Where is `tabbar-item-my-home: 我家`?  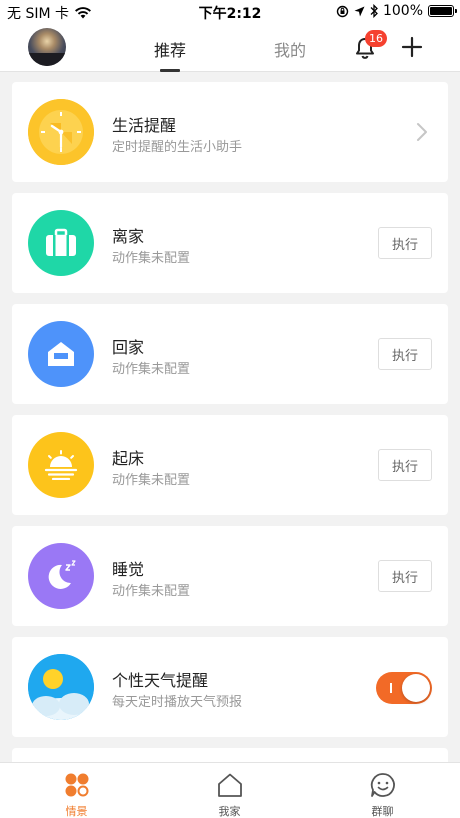
tabbar-item-my-home: 我家 is located at coordinates (229, 790).